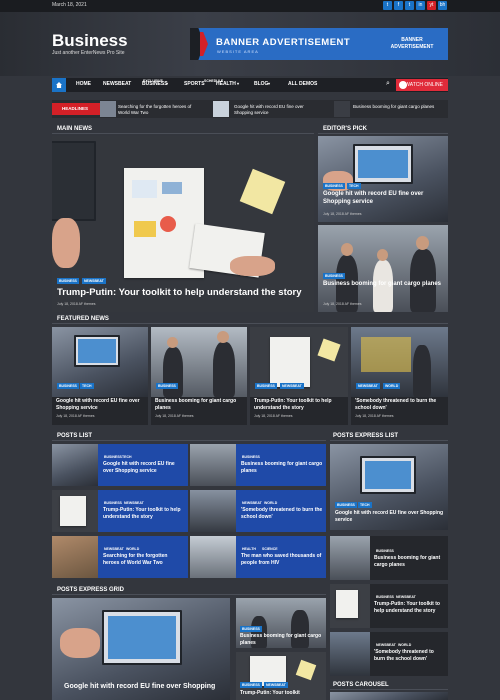  Describe the element at coordinates (420, 5) in the screenshot. I see `linkedin-icon: in` at that location.